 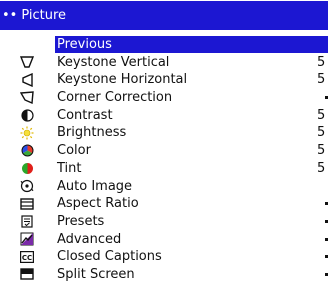 I want to click on menu-item-color: Color 5, so click(x=164, y=151).